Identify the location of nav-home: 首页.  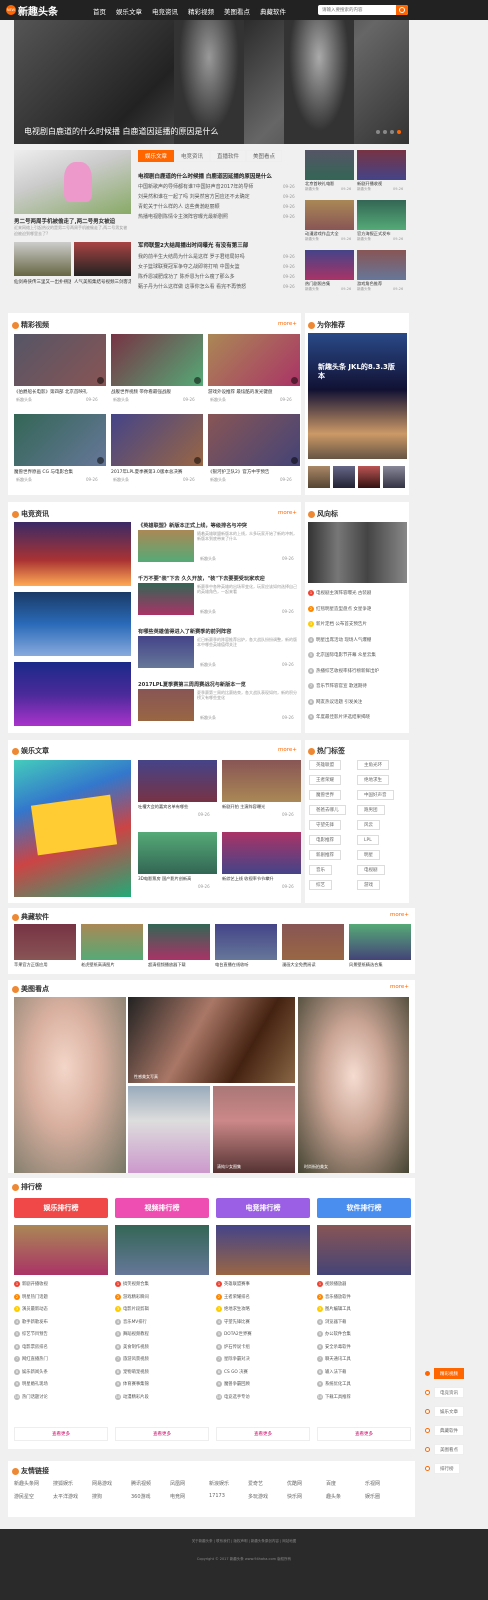
(99, 11).